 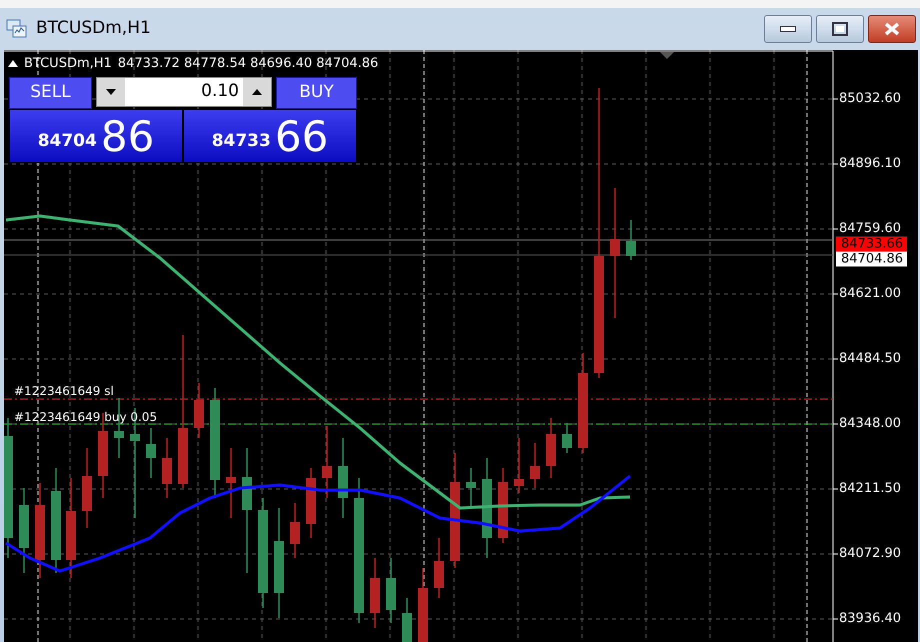 I want to click on chart-window-icon, so click(x=17, y=29).